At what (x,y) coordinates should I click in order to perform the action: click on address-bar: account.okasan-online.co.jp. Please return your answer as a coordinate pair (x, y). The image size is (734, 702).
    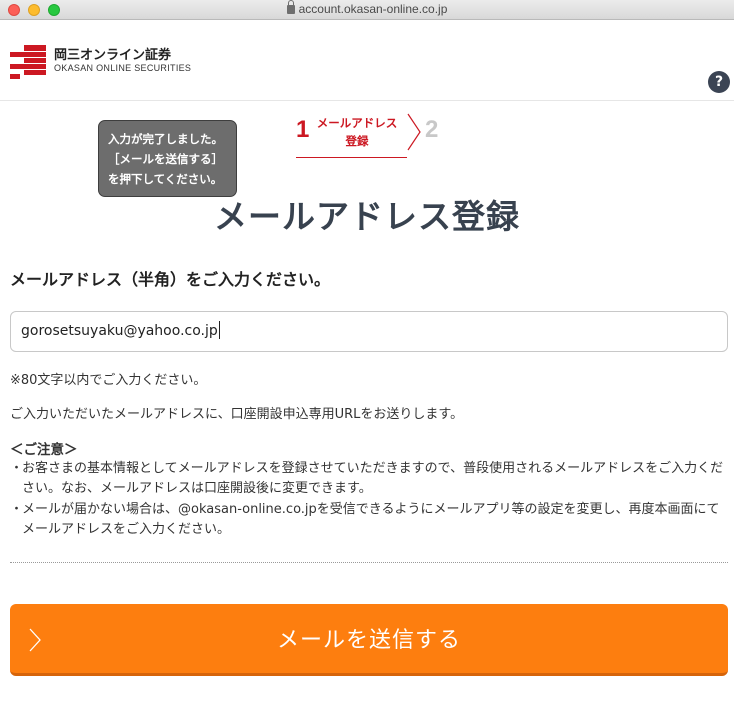
    Looking at the image, I should click on (367, 8).